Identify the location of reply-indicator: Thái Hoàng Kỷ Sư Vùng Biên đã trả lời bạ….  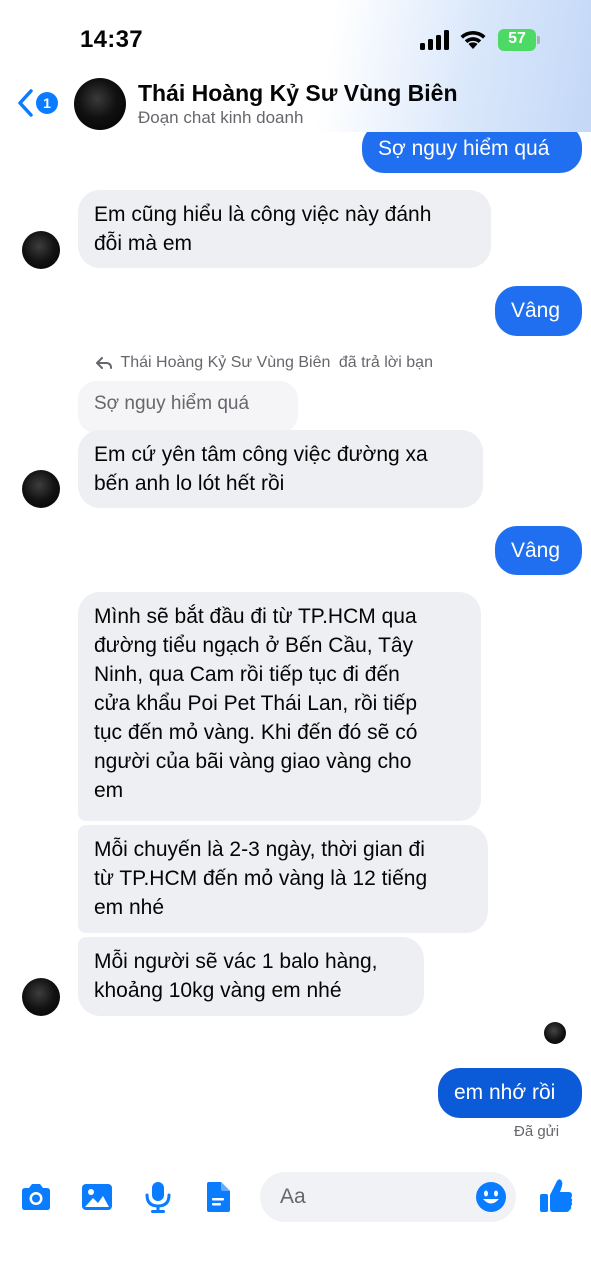
(264, 363).